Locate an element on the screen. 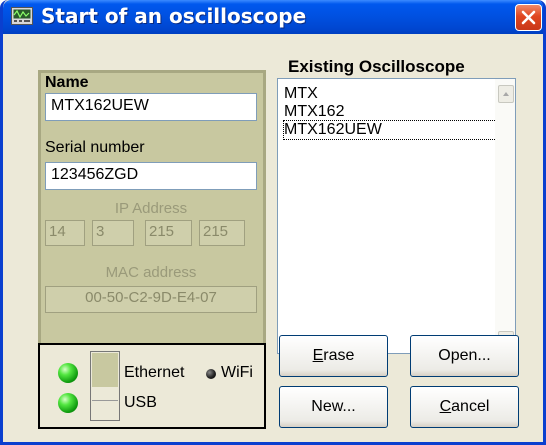  ip-octet-3: 215 is located at coordinates (168, 233).